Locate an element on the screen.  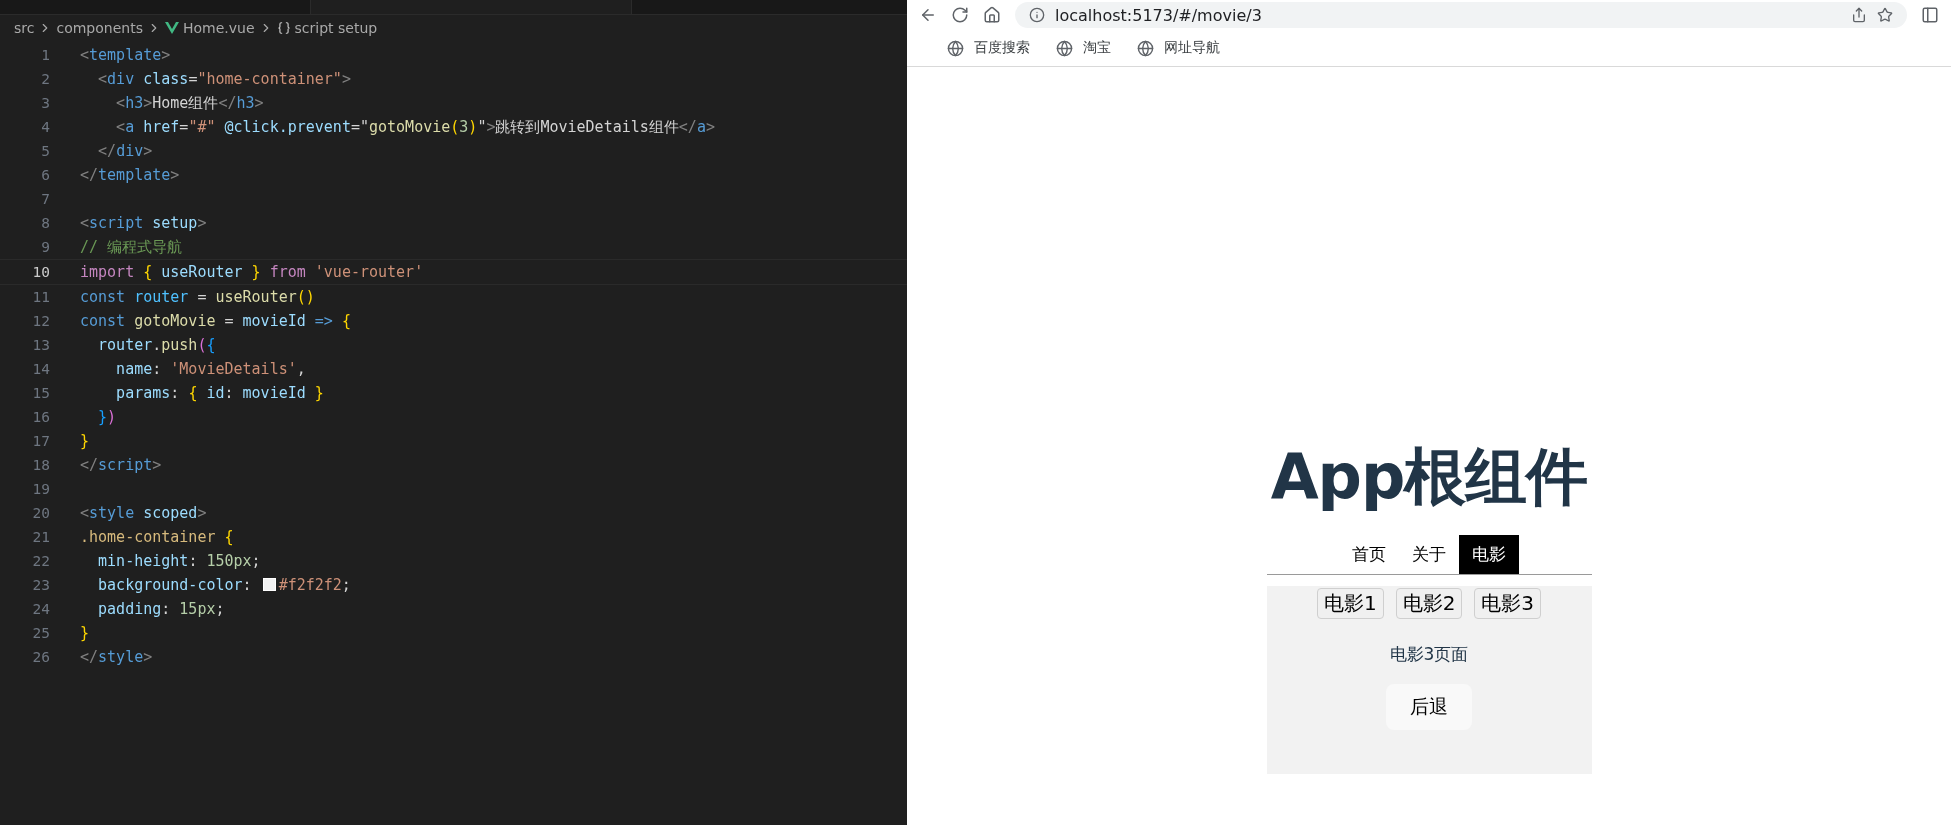
breadcrumb-item: components is located at coordinates (99, 28).